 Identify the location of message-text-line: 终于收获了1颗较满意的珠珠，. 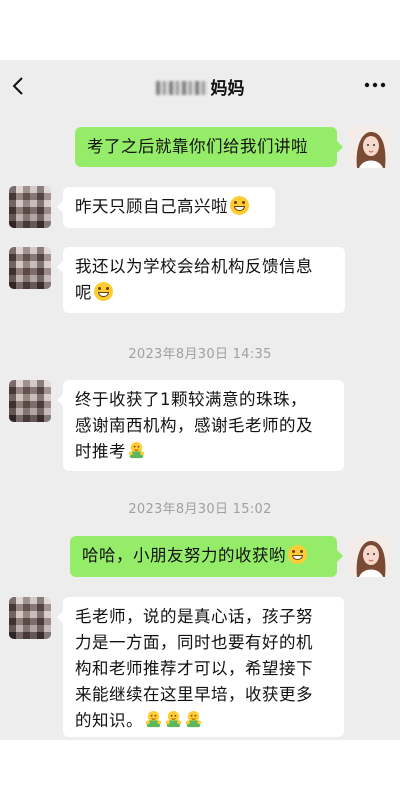
(191, 399).